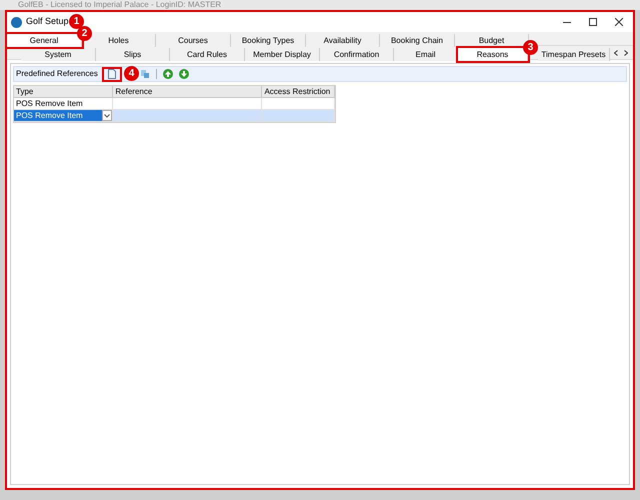 This screenshot has height=500, width=640. I want to click on tab: Courses, so click(193, 40).